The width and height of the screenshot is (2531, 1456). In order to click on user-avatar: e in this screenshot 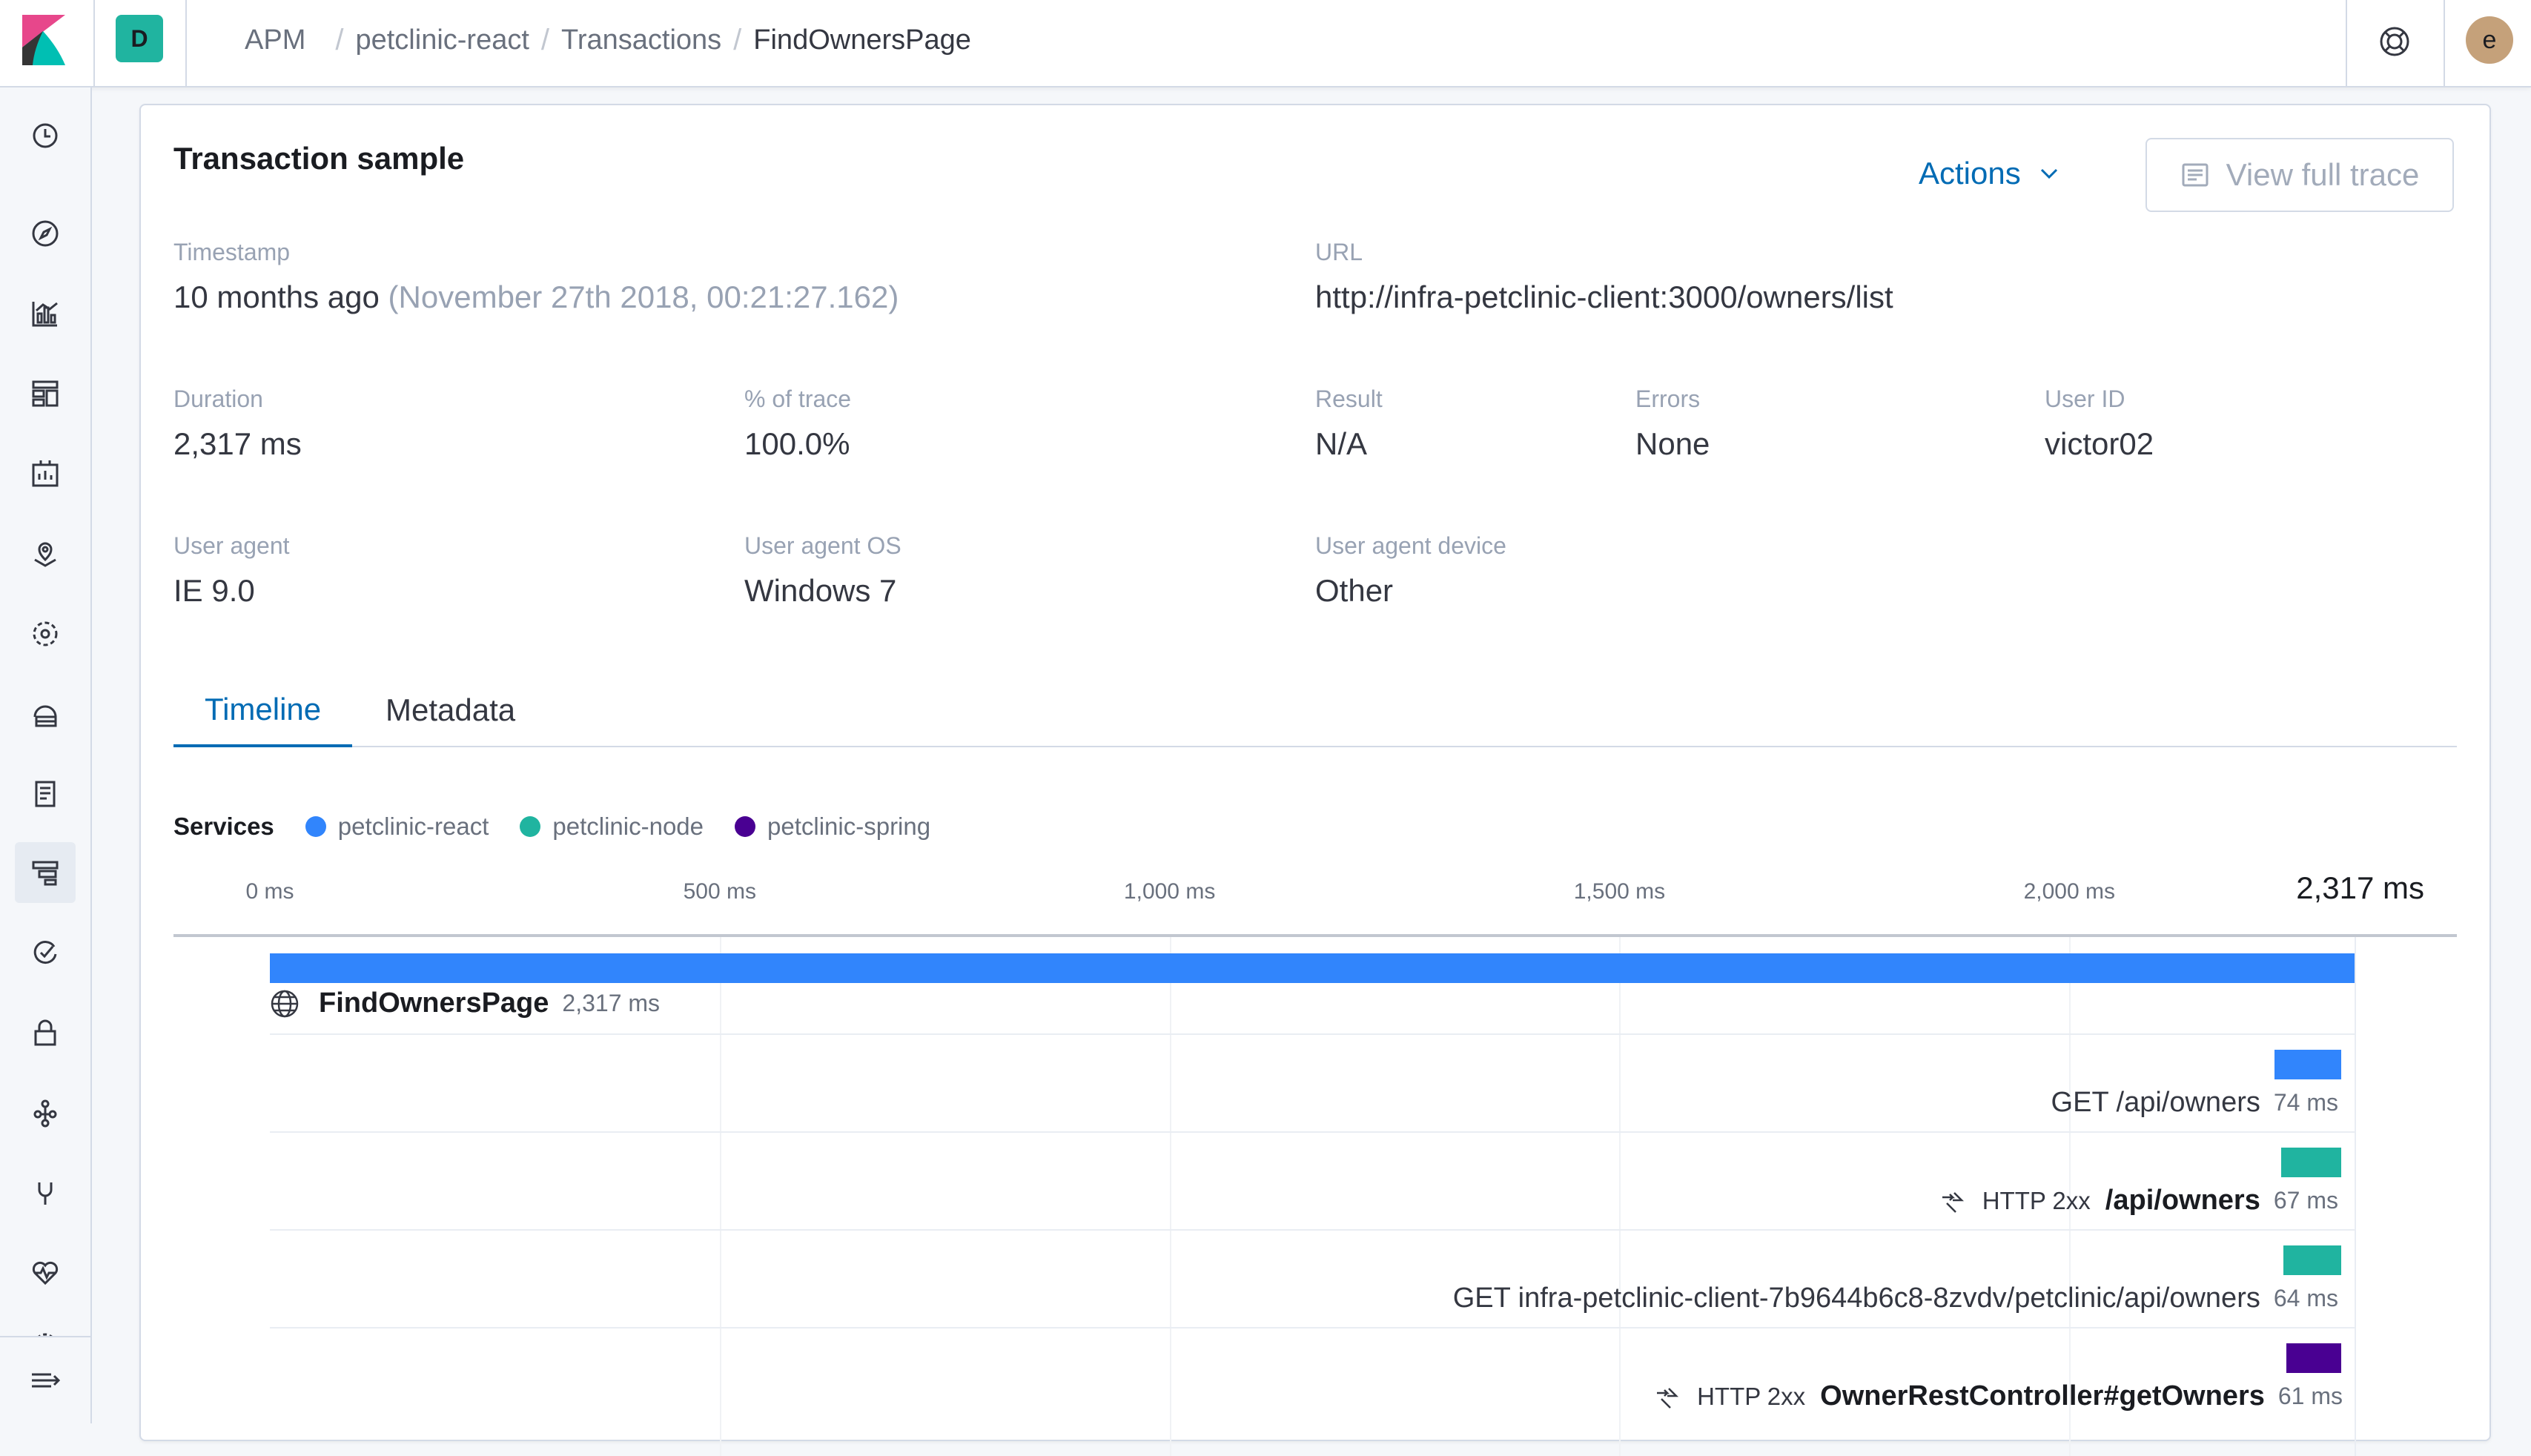, I will do `click(2490, 40)`.